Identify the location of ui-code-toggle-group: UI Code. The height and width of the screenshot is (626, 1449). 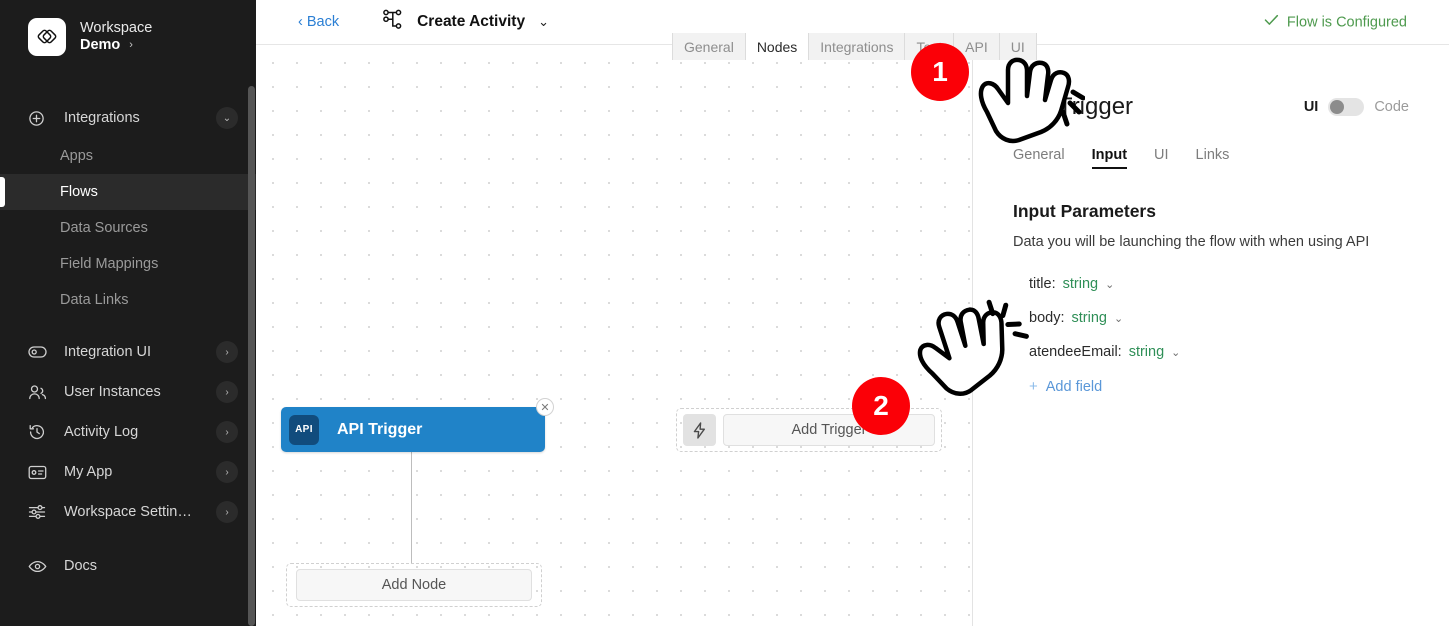
(1356, 107).